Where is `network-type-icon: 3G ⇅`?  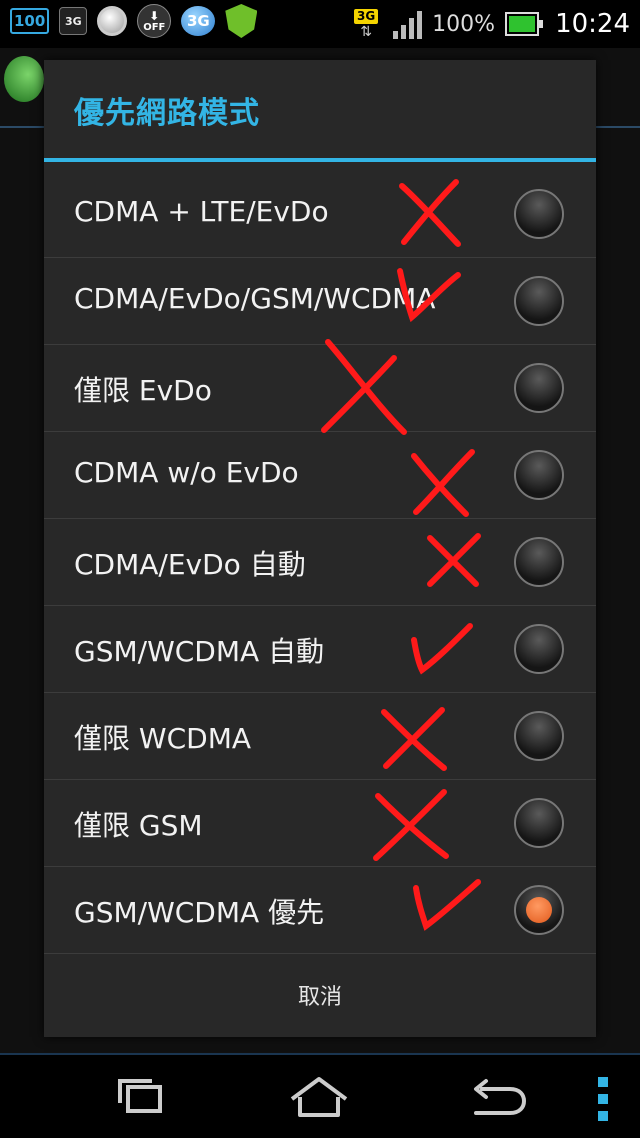 network-type-icon: 3G ⇅ is located at coordinates (366, 24).